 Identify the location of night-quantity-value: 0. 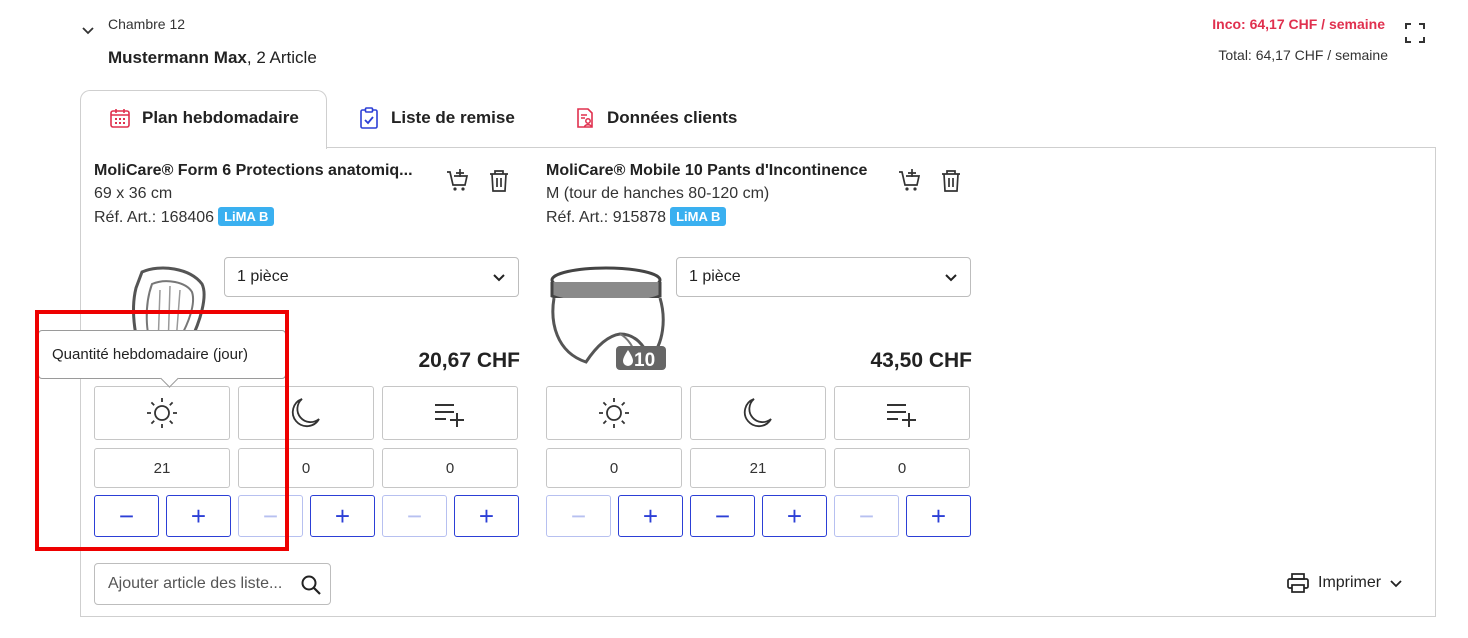
(306, 468).